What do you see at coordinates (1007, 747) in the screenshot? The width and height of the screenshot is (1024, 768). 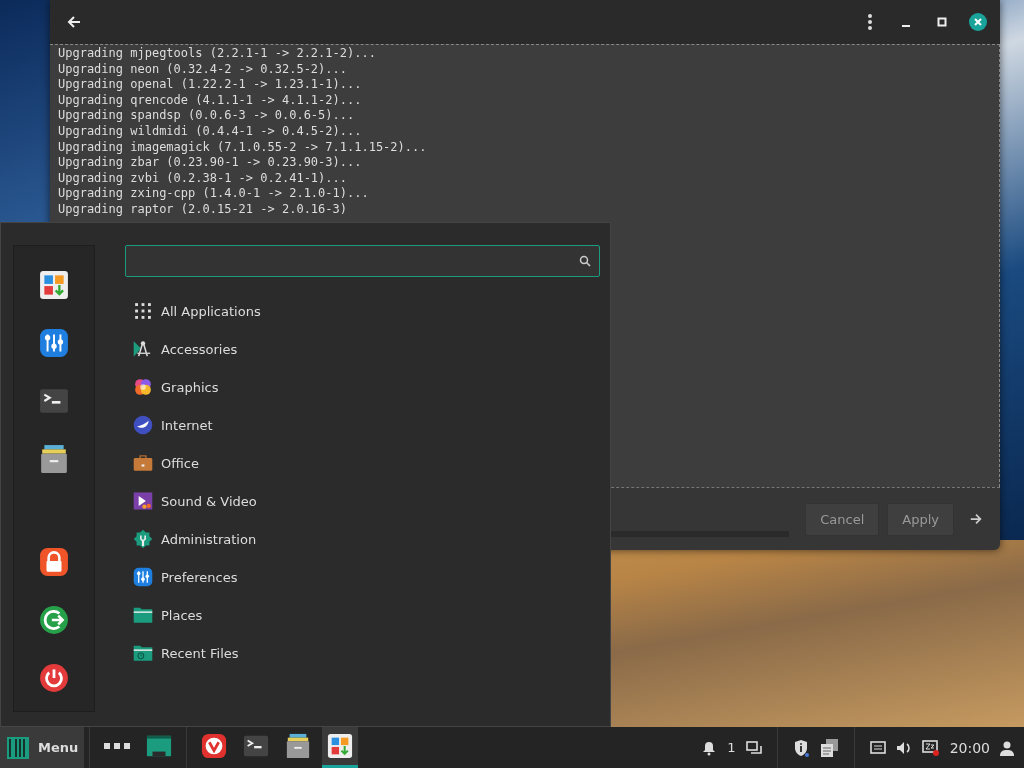 I see `user-icon` at bounding box center [1007, 747].